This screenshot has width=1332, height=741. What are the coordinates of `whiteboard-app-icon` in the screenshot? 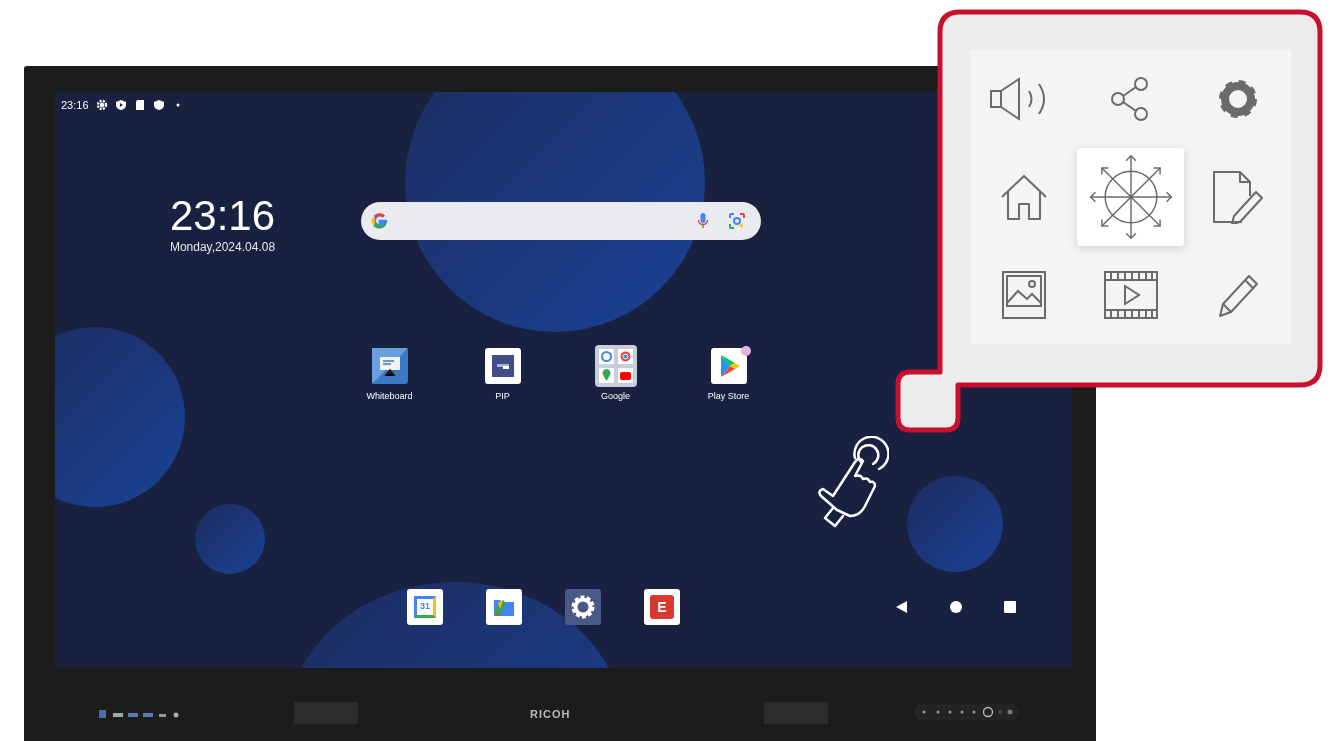 It's located at (389, 366).